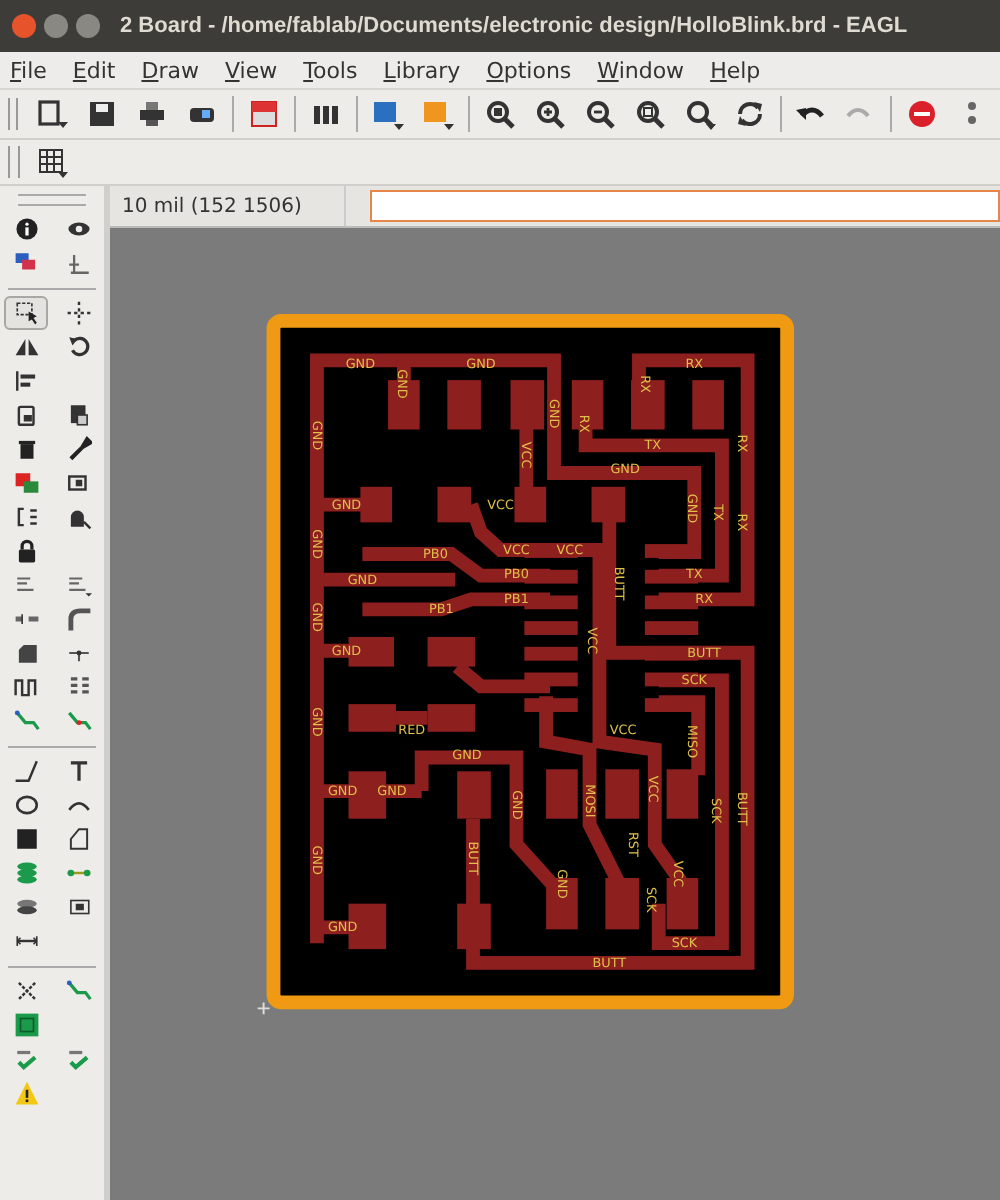 The width and height of the screenshot is (1000, 1200). I want to click on grid-readout: 10 mil (152 1506), so click(228, 206).